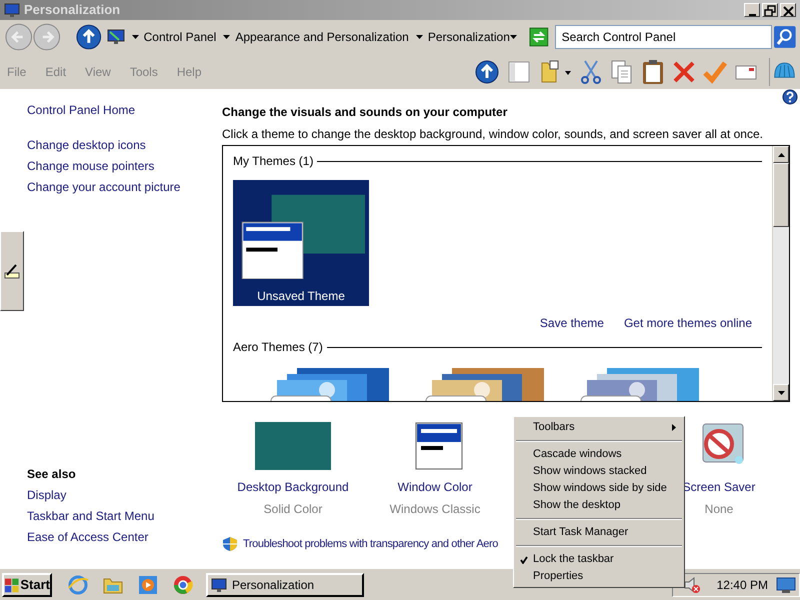 This screenshot has width=800, height=600. What do you see at coordinates (785, 37) in the screenshot?
I see `search-button` at bounding box center [785, 37].